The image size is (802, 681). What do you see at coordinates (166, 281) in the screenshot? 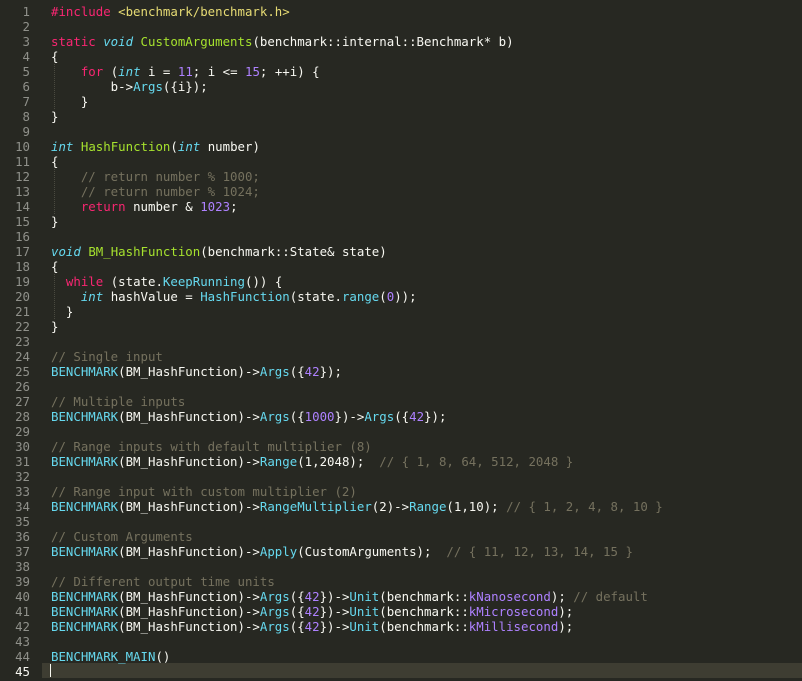
I see `code-line: while (state.KeepRunning()) {` at bounding box center [166, 281].